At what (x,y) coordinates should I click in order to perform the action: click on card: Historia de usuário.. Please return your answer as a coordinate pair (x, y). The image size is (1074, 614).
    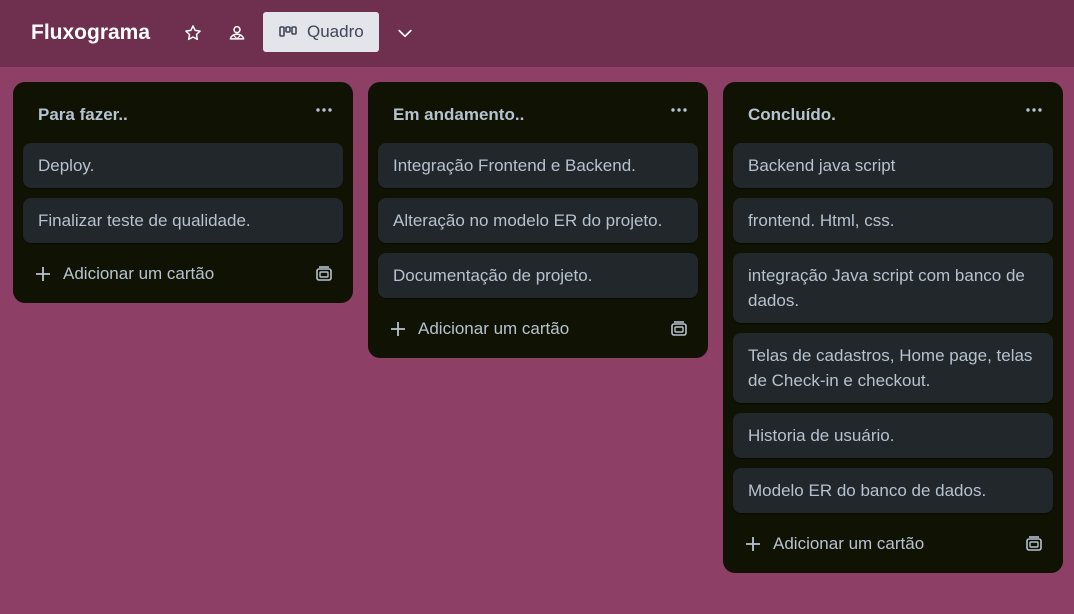
    Looking at the image, I should click on (893, 435).